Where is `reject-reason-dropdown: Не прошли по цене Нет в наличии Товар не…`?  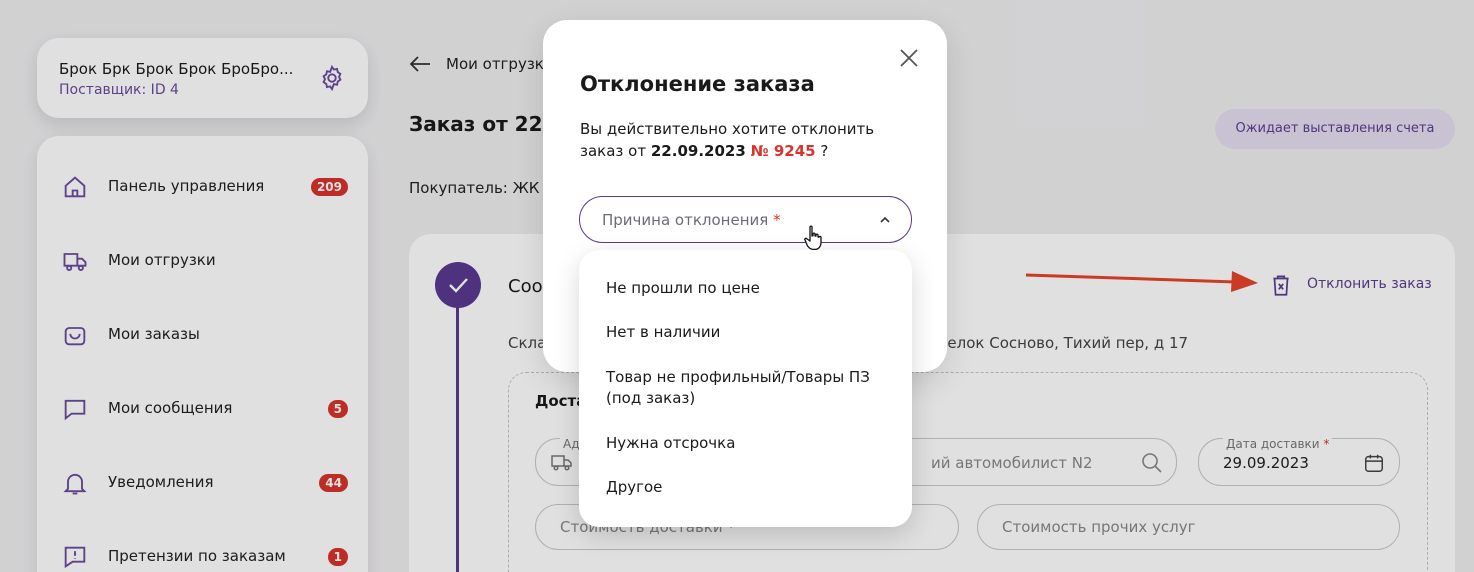
reject-reason-dropdown: Не прошли по цене Нет в наличии Товар не… is located at coordinates (745, 388).